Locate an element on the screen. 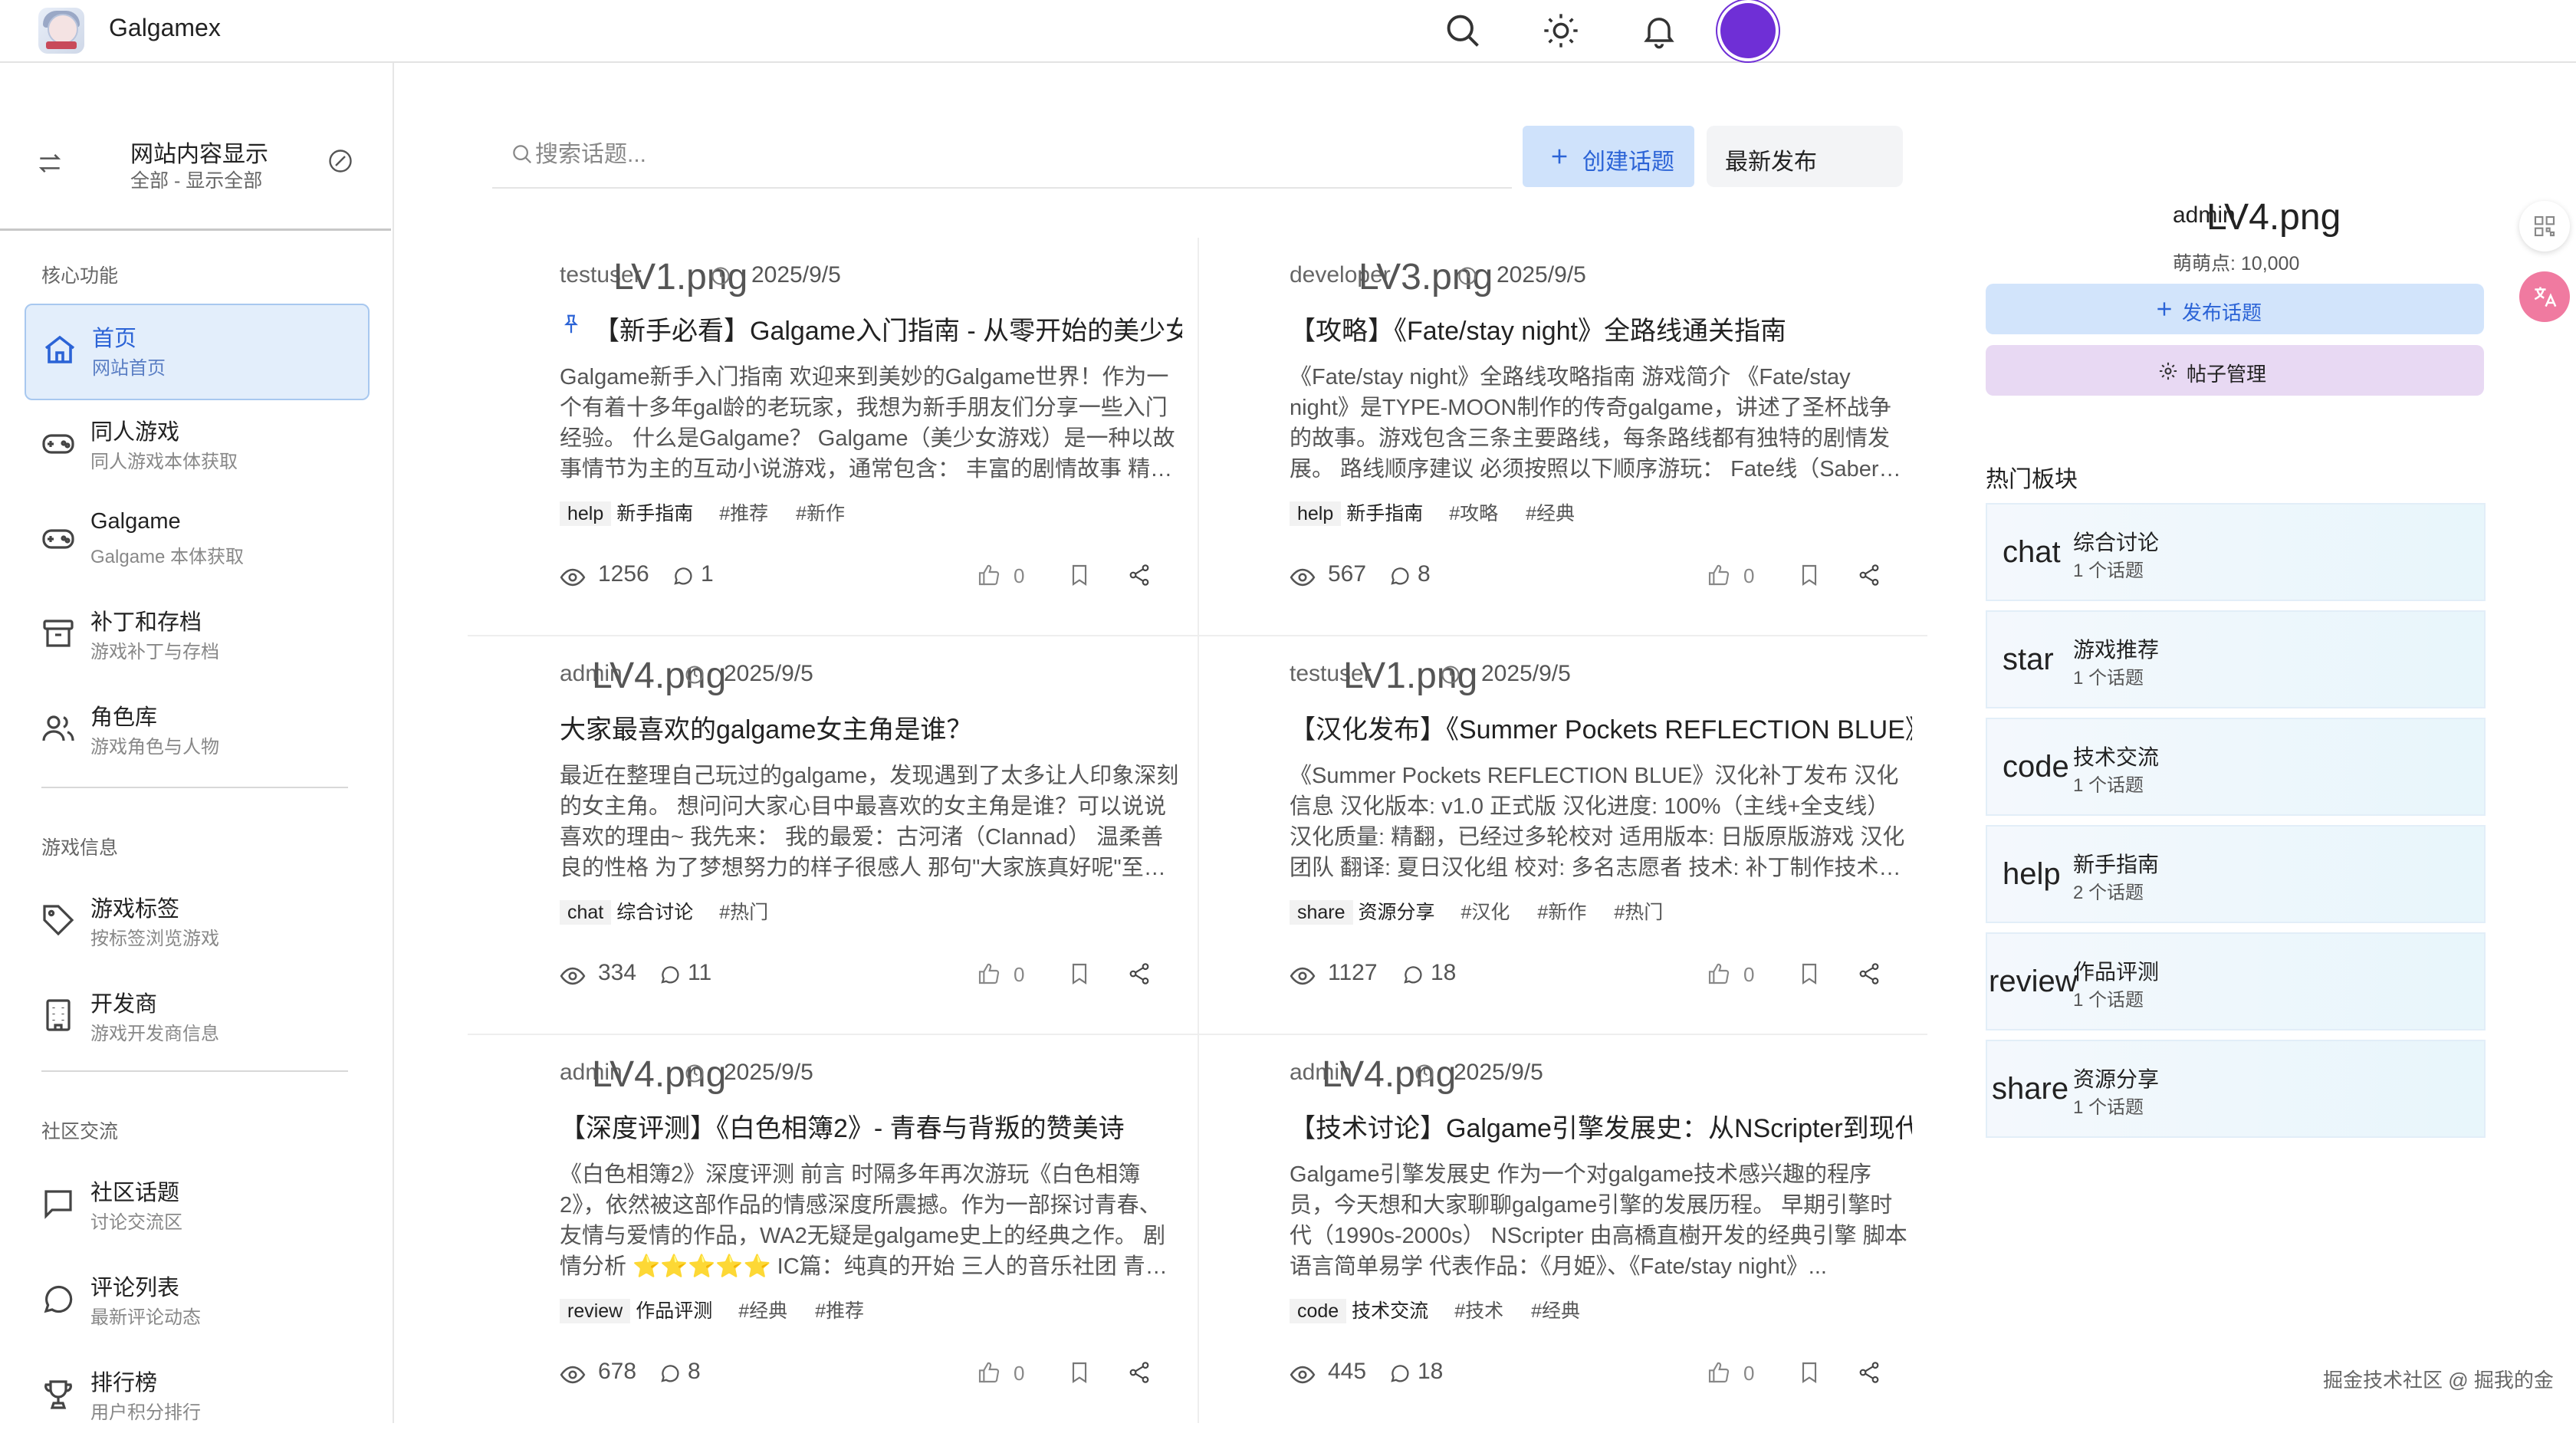 The image size is (2576, 1443). hot-board-card: code 技术交流 1 个话题 is located at coordinates (2236, 767).